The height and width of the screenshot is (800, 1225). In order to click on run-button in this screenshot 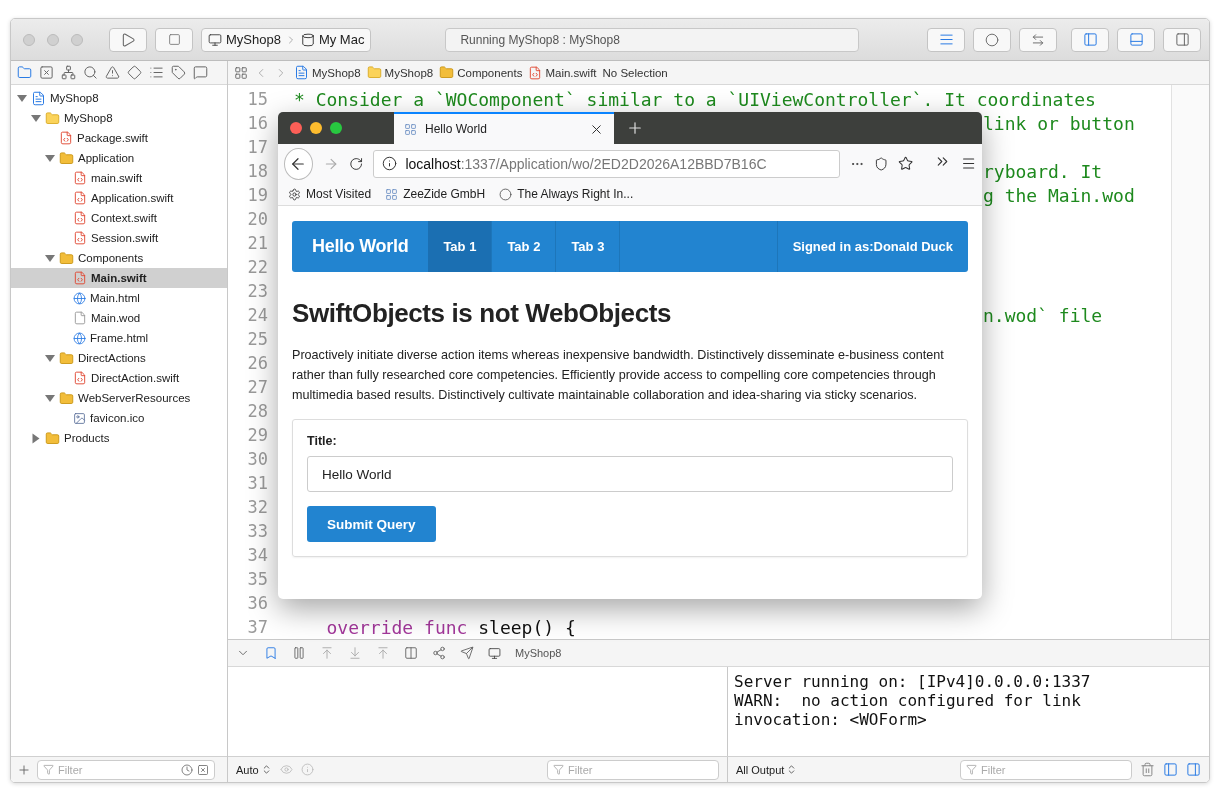, I will do `click(128, 39)`.